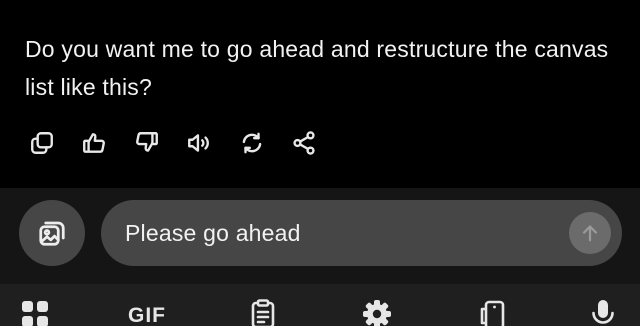 The image size is (640, 326). What do you see at coordinates (320, 305) in the screenshot?
I see `keyboard-toolbar: GIF` at bounding box center [320, 305].